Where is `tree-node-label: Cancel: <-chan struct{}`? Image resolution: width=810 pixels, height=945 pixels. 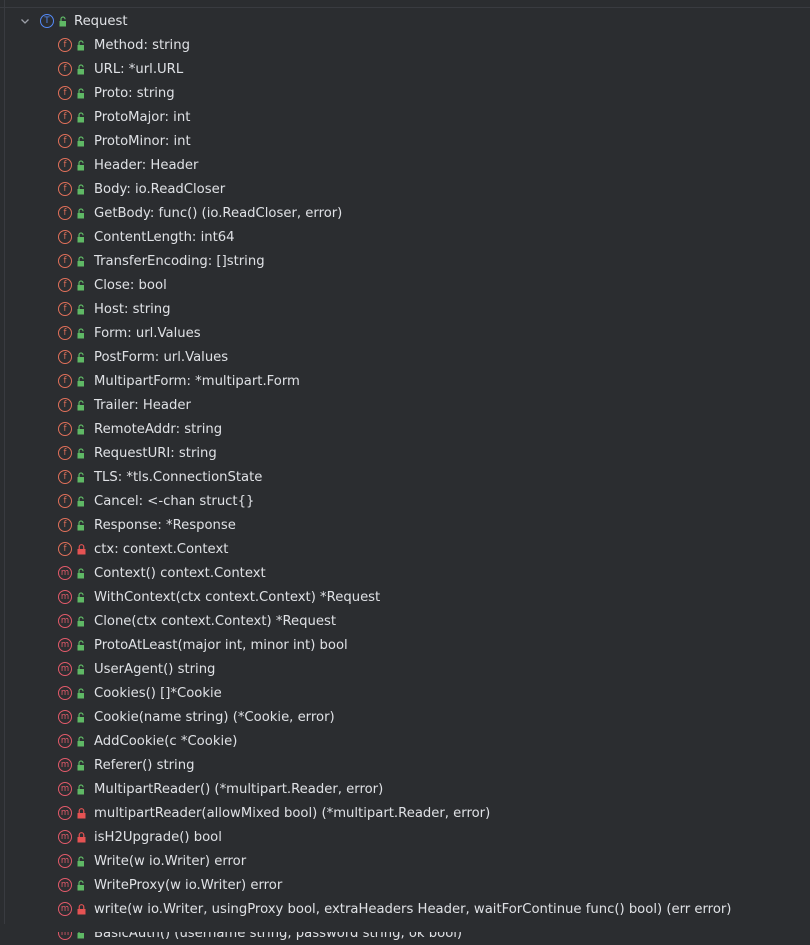
tree-node-label: Cancel: <-chan struct{} is located at coordinates (174, 501).